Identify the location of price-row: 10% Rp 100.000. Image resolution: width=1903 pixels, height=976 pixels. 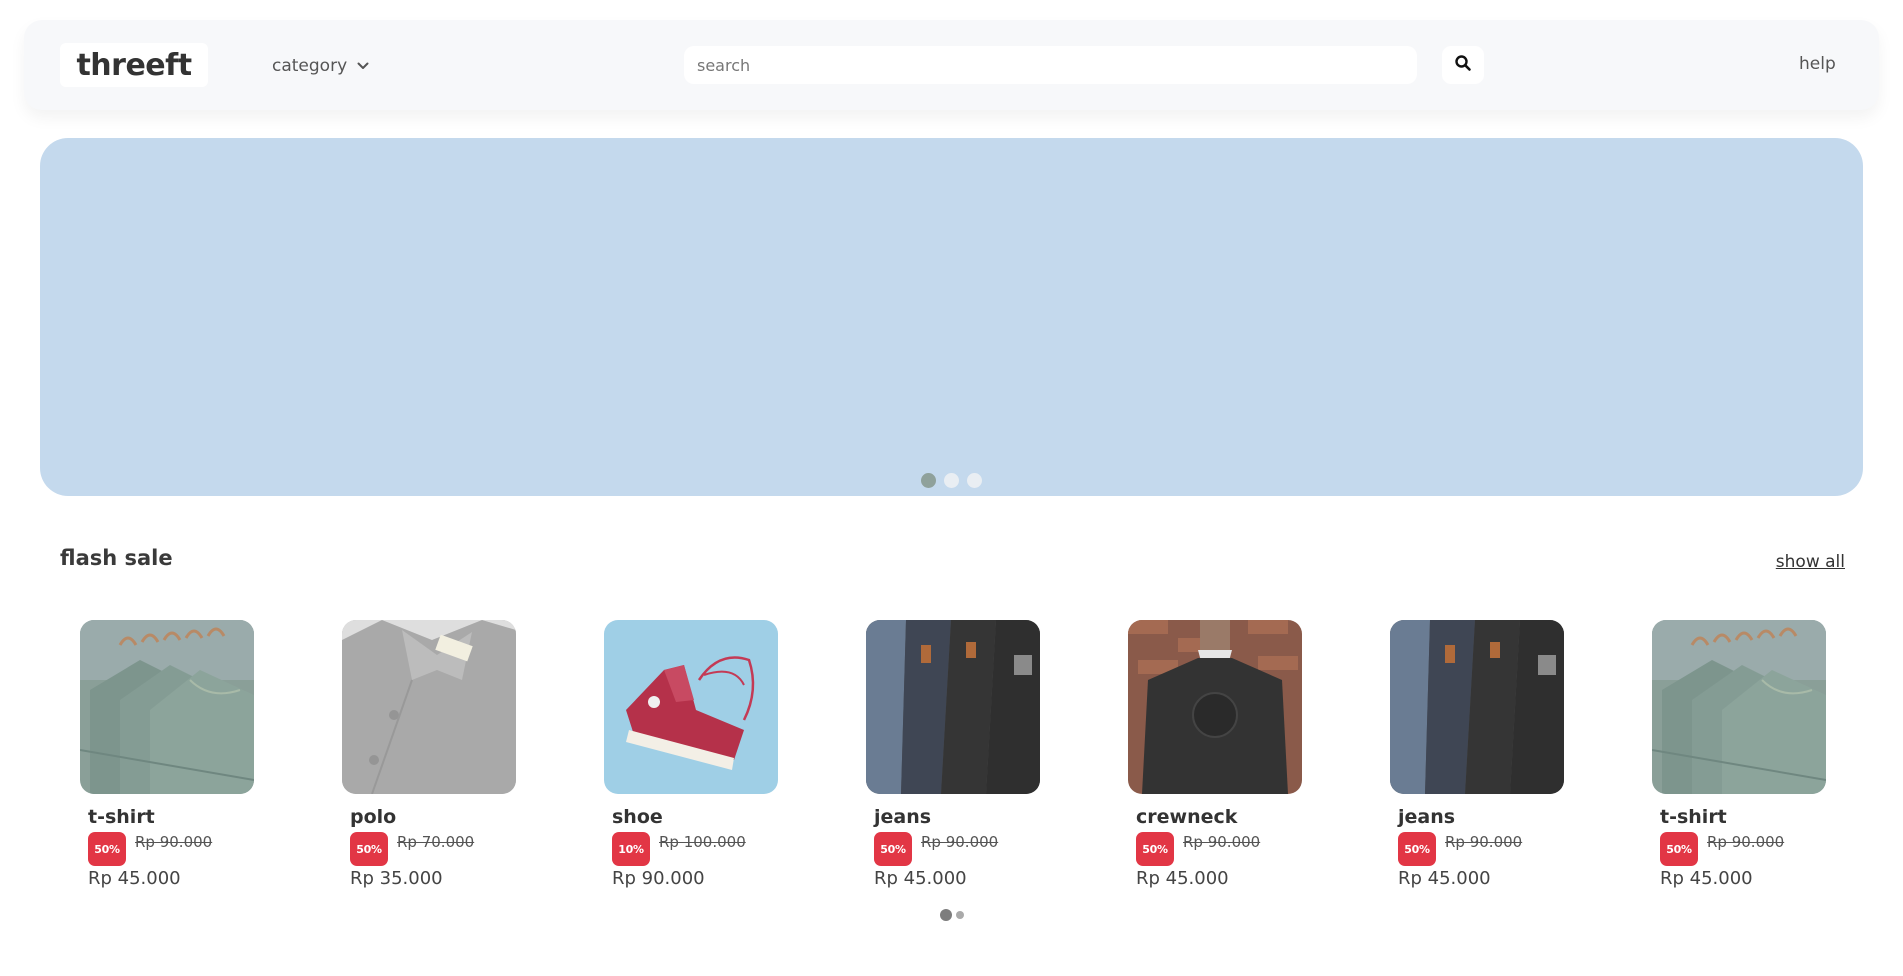
(708, 849).